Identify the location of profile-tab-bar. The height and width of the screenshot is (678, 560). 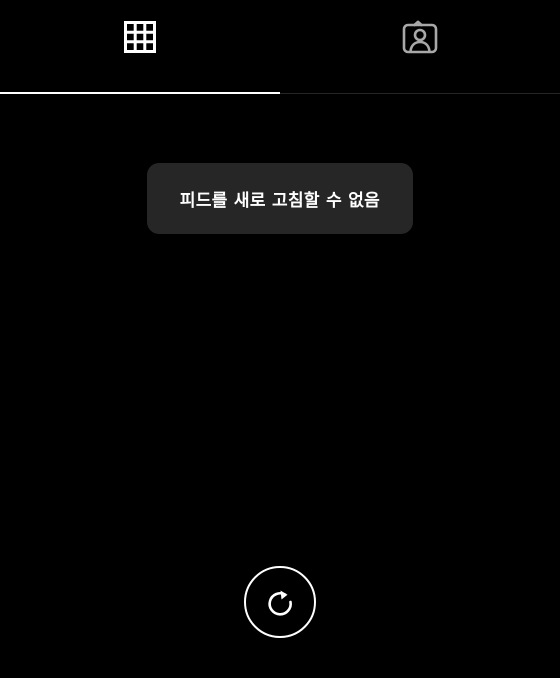
(280, 47).